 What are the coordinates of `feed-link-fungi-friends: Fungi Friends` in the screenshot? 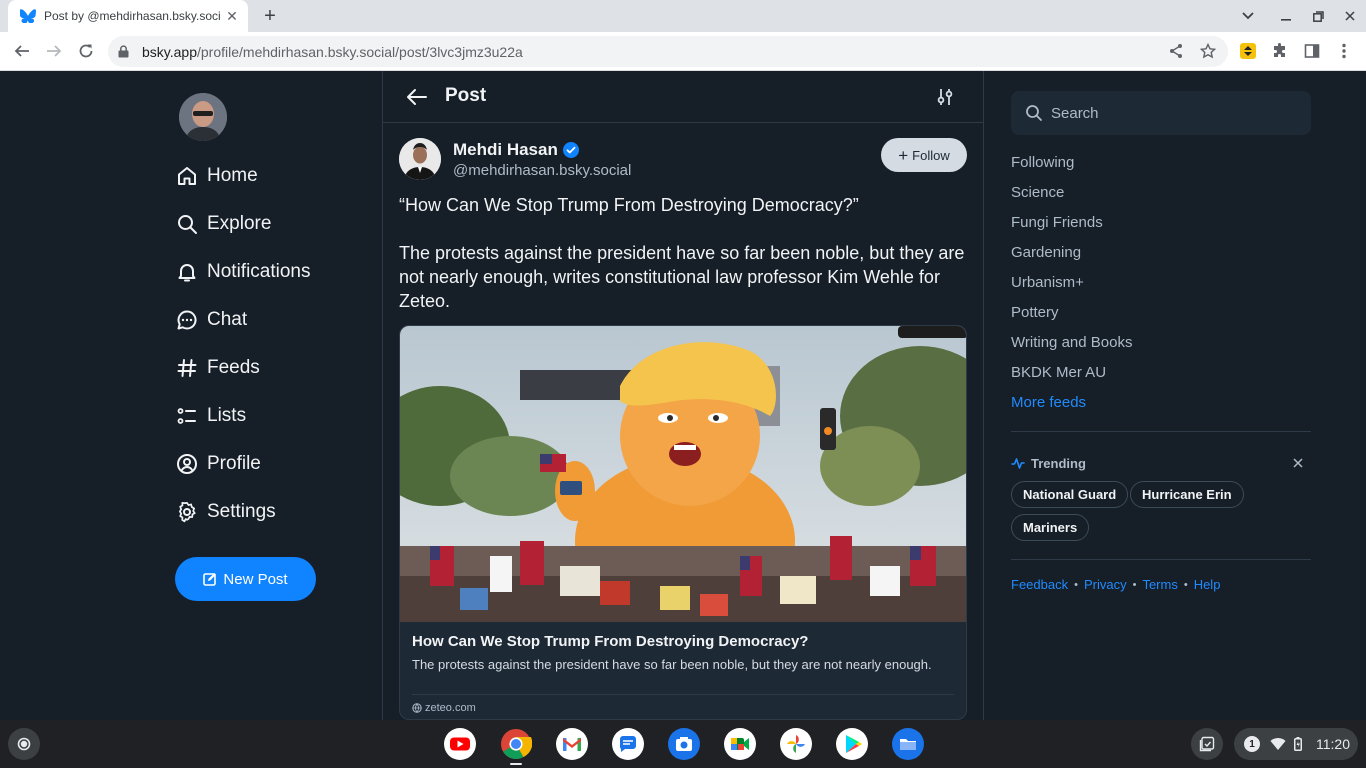 It's located at (1057, 222).